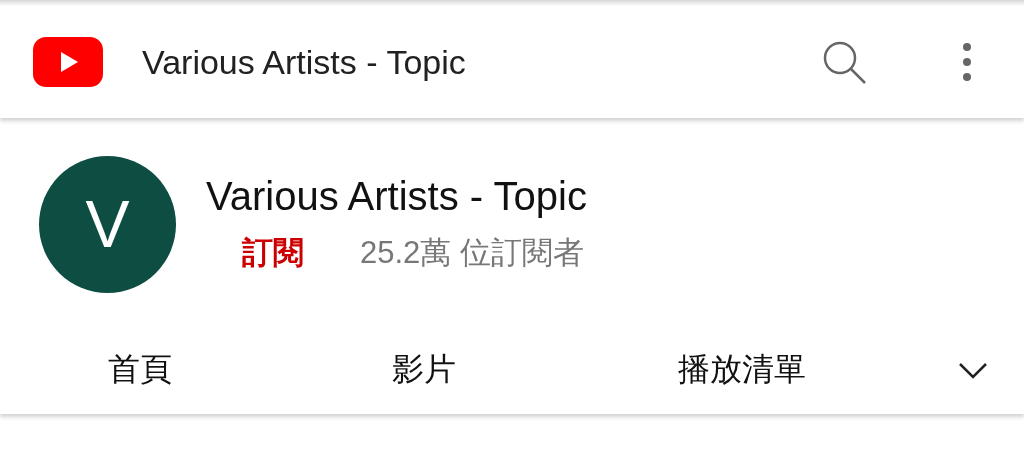  What do you see at coordinates (304, 62) in the screenshot?
I see `app-bar-title: Various Artists - Topic` at bounding box center [304, 62].